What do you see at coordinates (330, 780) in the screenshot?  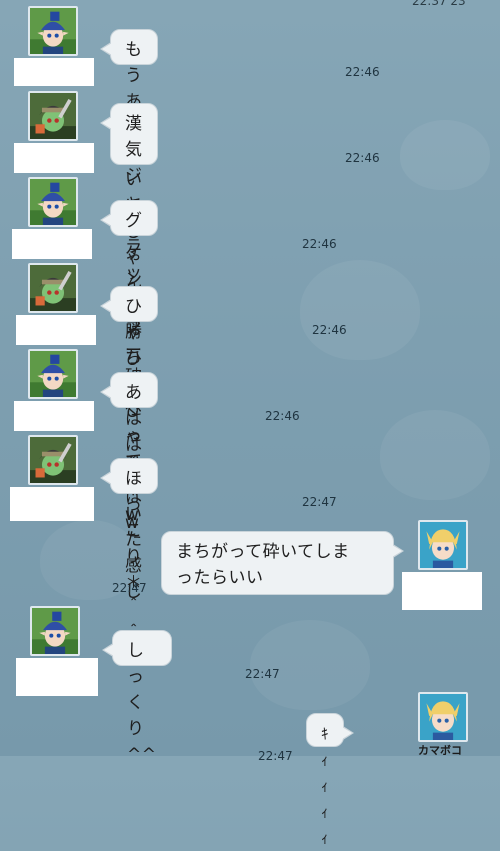 I see `message-bubble: ｷｨｨｨｨ` at bounding box center [330, 780].